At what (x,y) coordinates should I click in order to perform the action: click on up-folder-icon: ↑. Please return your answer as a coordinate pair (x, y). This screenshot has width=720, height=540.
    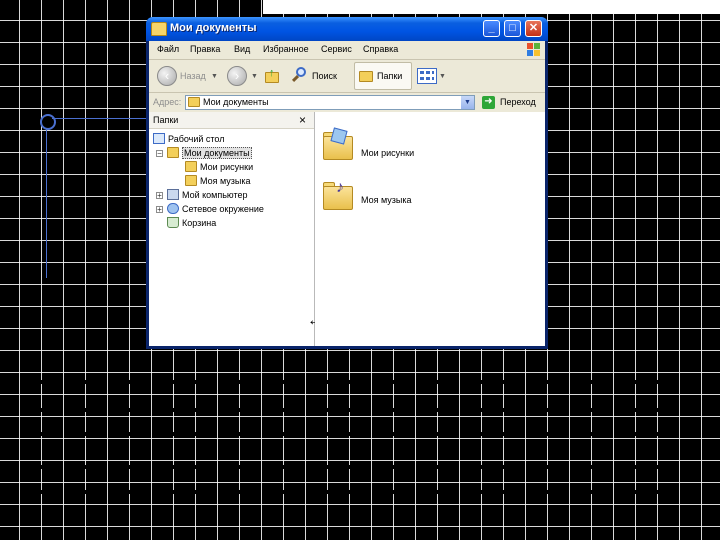
    Looking at the image, I should click on (272, 75).